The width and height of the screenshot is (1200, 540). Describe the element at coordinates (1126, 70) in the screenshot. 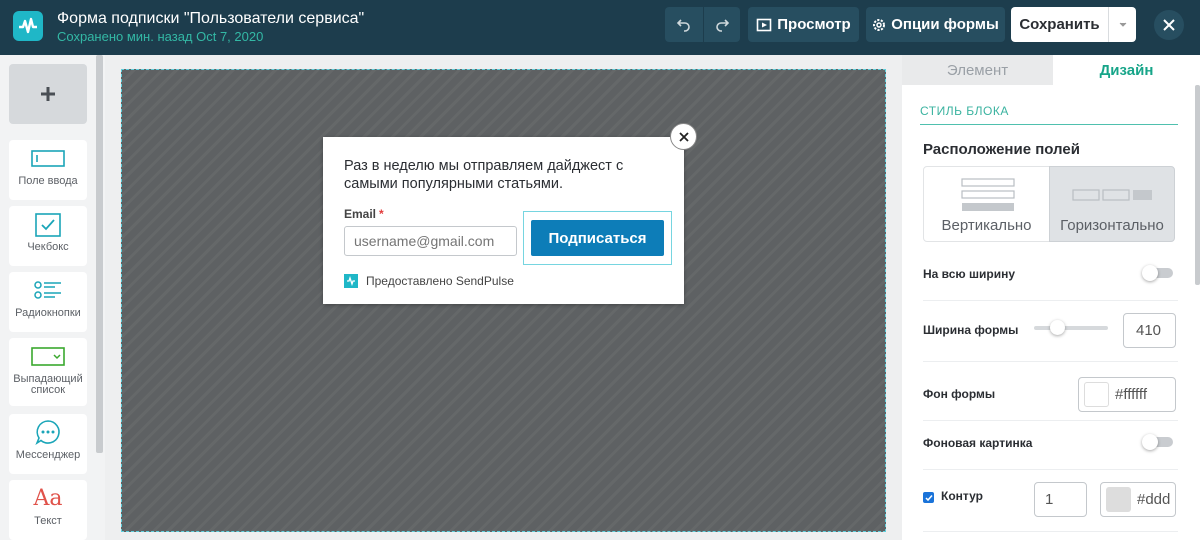

I see `tab-design: Дизайн` at that location.